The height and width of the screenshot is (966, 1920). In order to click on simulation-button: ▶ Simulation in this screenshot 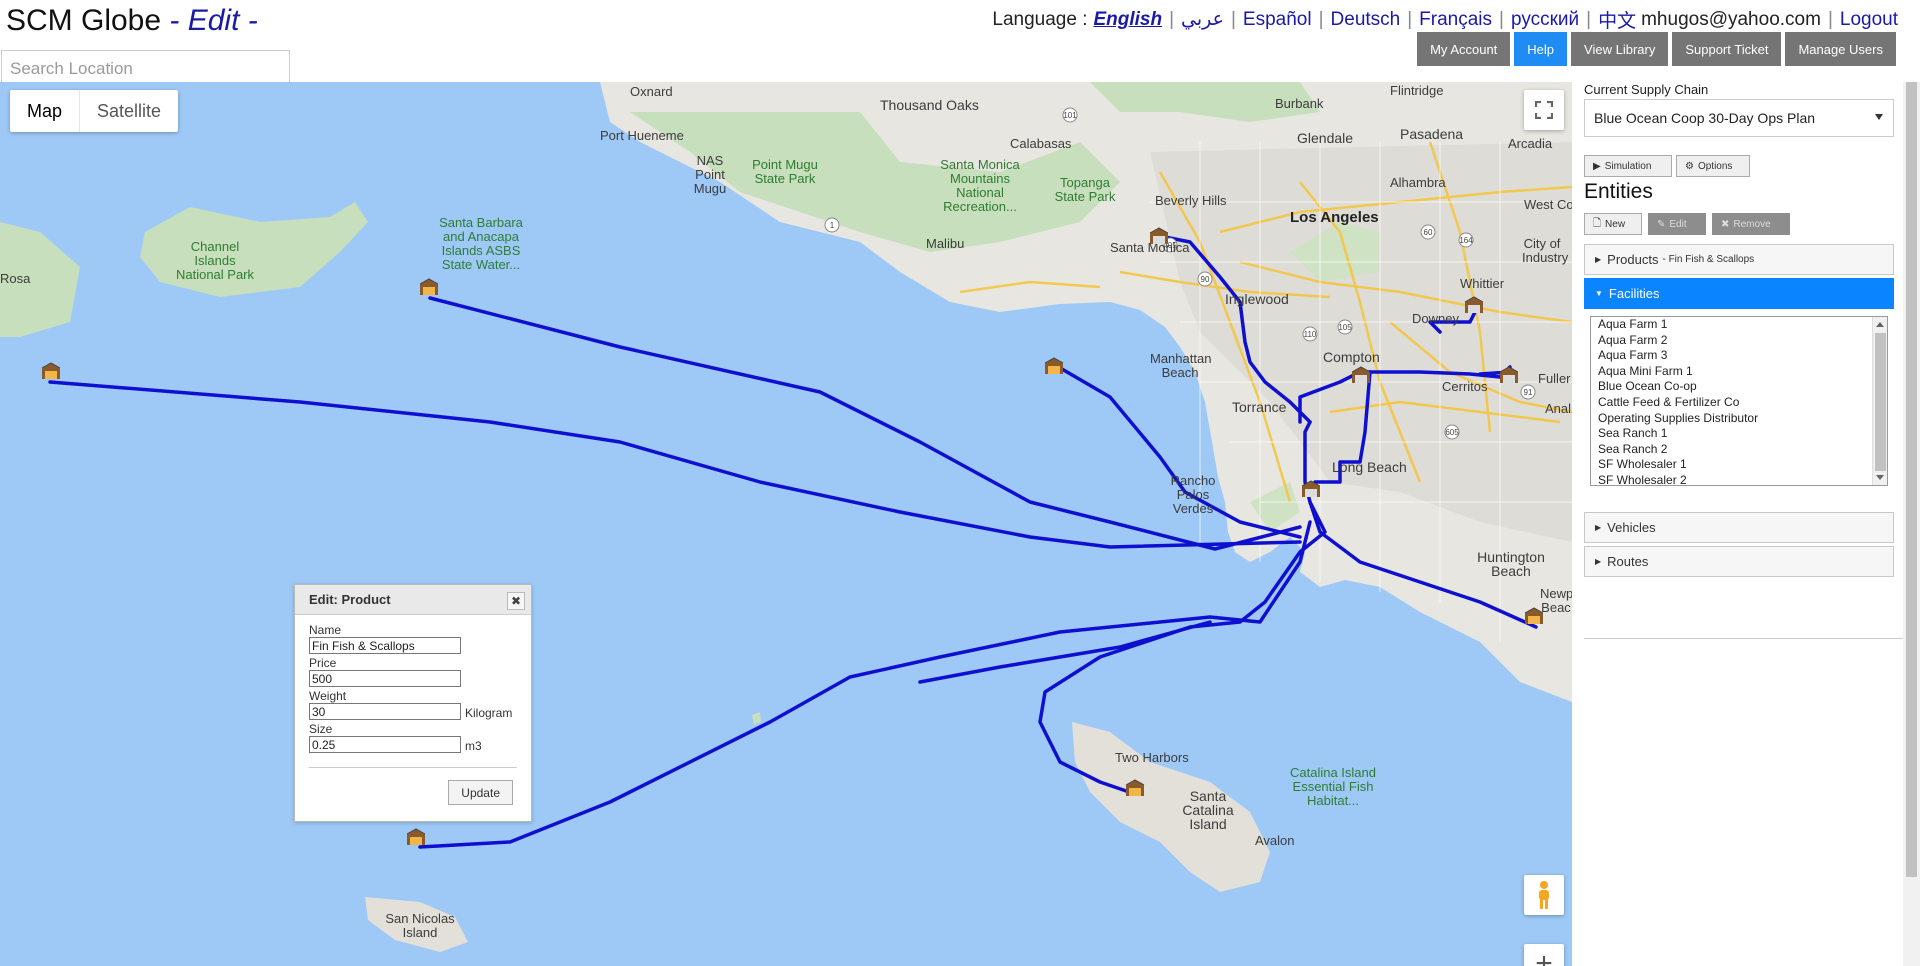, I will do `click(1628, 166)`.